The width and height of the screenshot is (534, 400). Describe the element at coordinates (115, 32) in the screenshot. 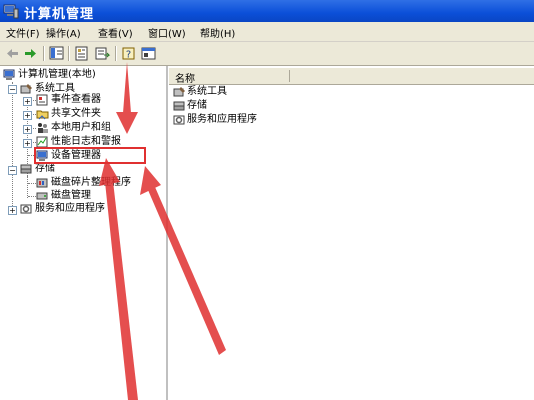

I see `menu-view: 查看(V)` at that location.